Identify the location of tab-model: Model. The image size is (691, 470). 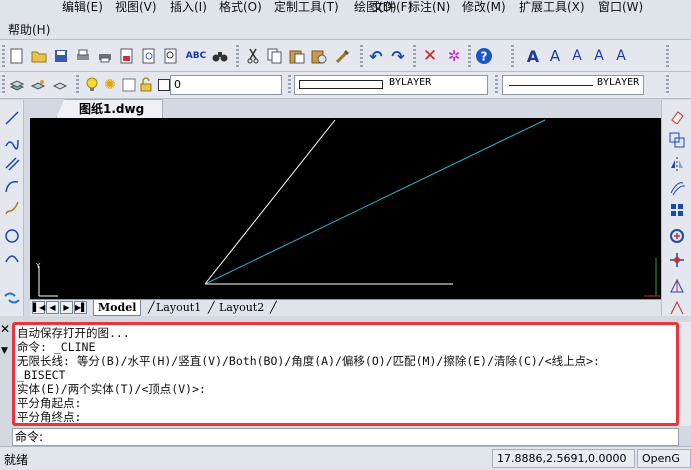
(117, 308).